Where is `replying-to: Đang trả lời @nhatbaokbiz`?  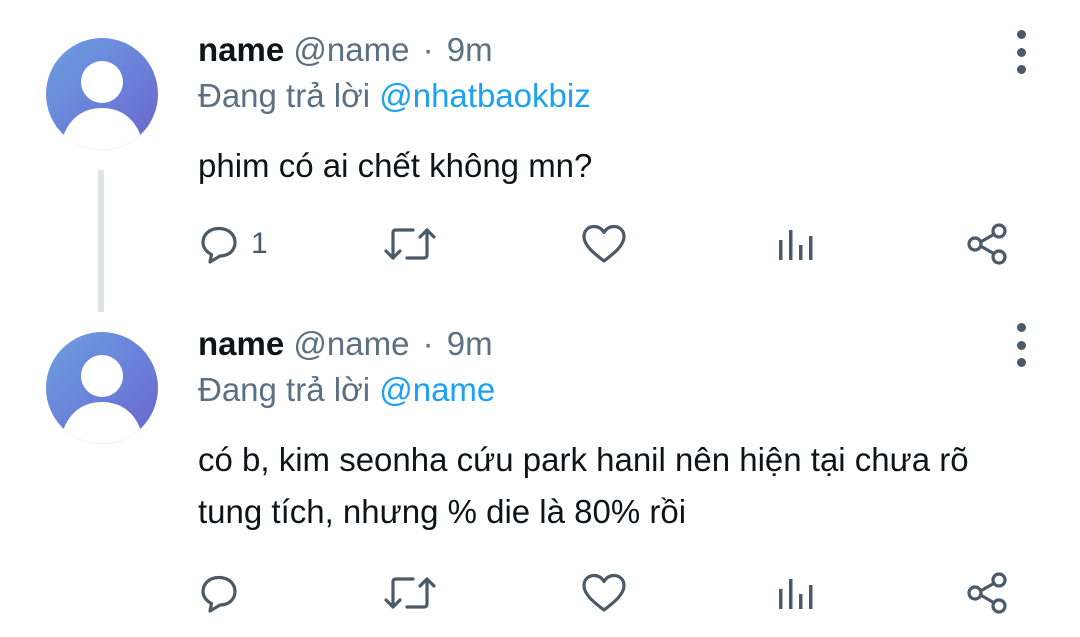
replying-to: Đang trả lời @nhatbaokbiz is located at coordinates (394, 96).